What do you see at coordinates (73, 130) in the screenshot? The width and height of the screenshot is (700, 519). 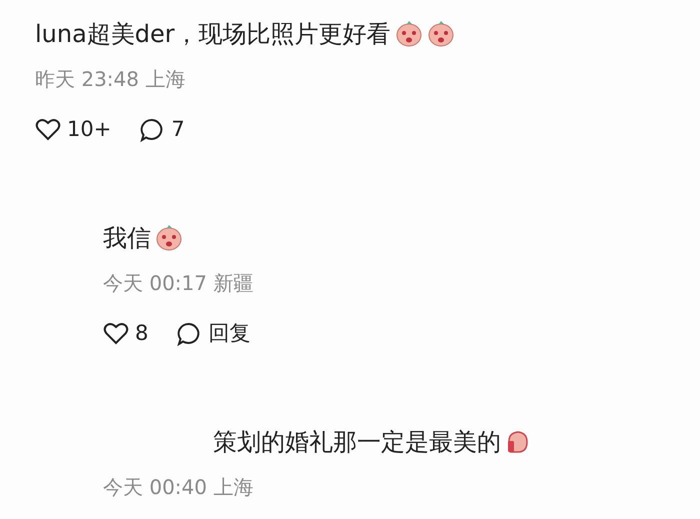 I see `like-button: 10+` at bounding box center [73, 130].